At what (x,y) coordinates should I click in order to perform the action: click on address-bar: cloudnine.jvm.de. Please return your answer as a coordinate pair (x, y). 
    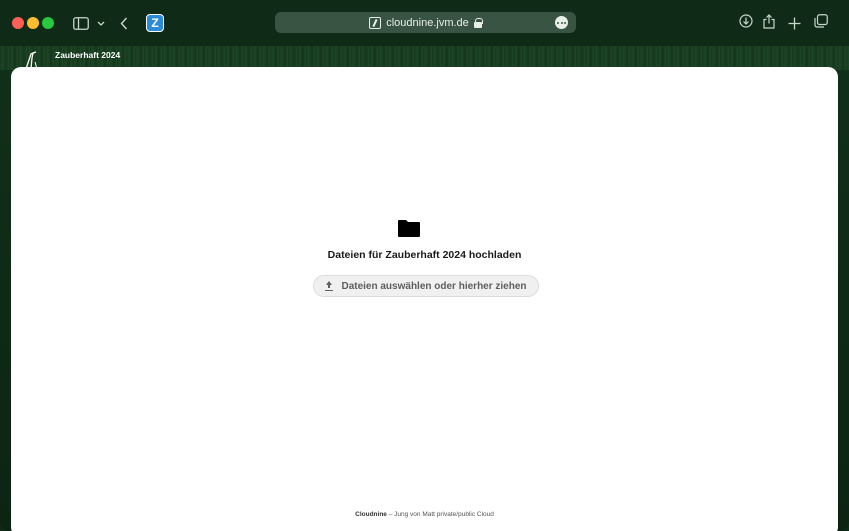
    Looking at the image, I should click on (425, 22).